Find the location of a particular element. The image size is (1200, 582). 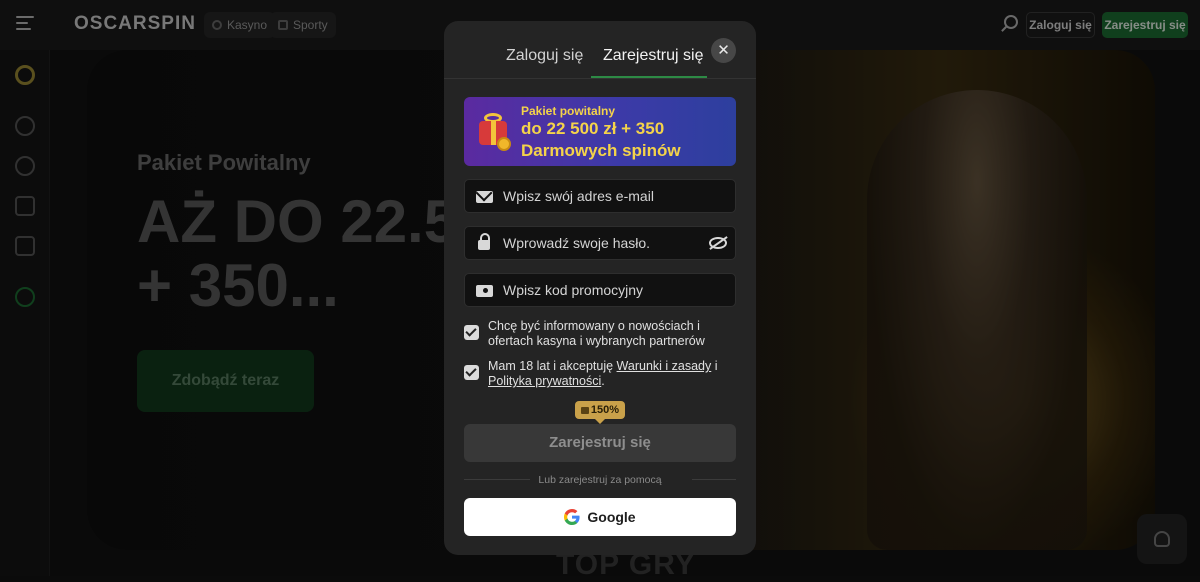

terms-prefix: Mam 18 lat i akceptuję is located at coordinates (552, 366).